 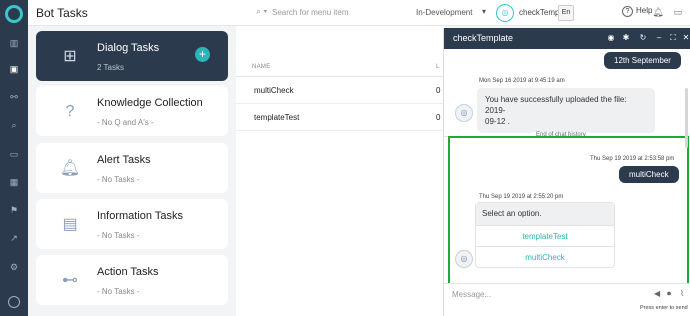 I want to click on option-button-multicheck: multiCheck, so click(x=545, y=256).